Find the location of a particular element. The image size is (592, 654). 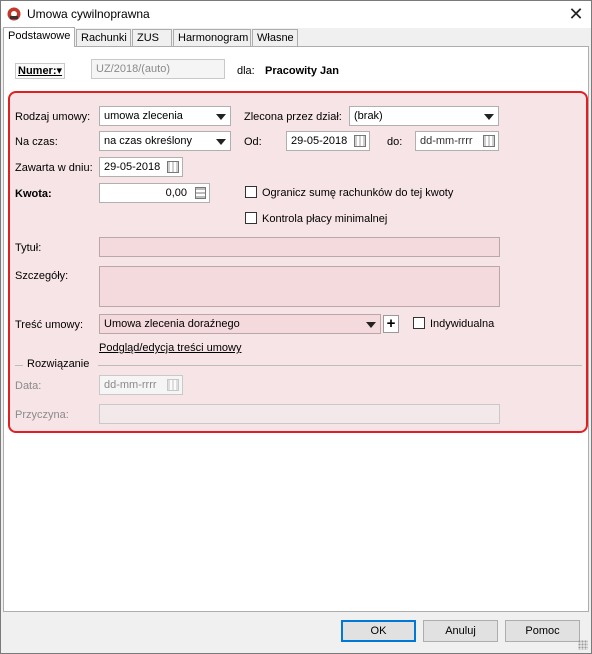

anuluj-button: Anuluj is located at coordinates (460, 631).